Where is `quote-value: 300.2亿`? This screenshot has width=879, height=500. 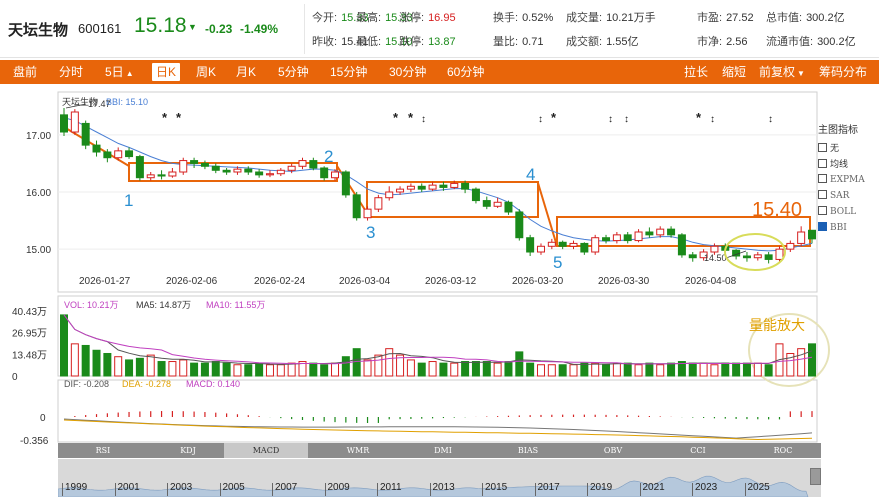
quote-value: 300.2亿 is located at coordinates (825, 18).